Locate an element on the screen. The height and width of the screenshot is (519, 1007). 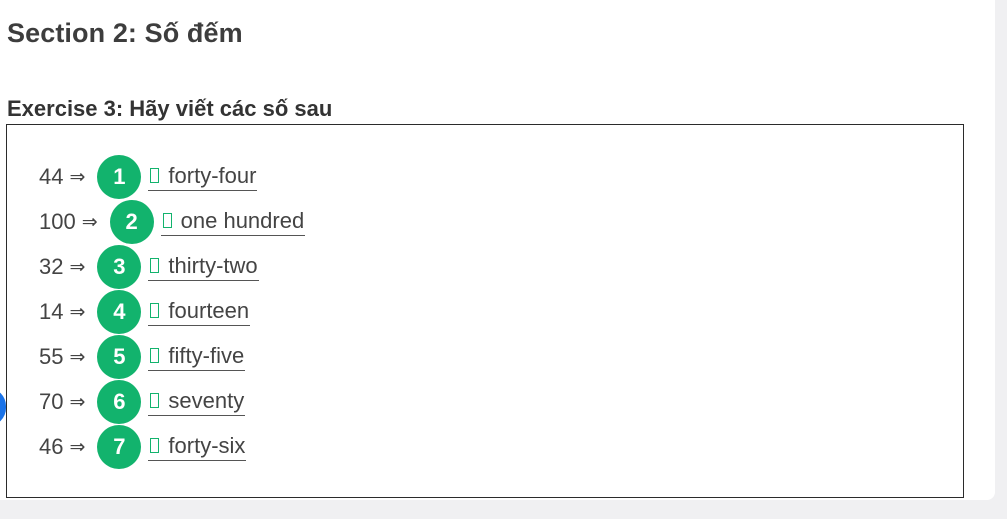
number-label: 44 is located at coordinates (51, 176).